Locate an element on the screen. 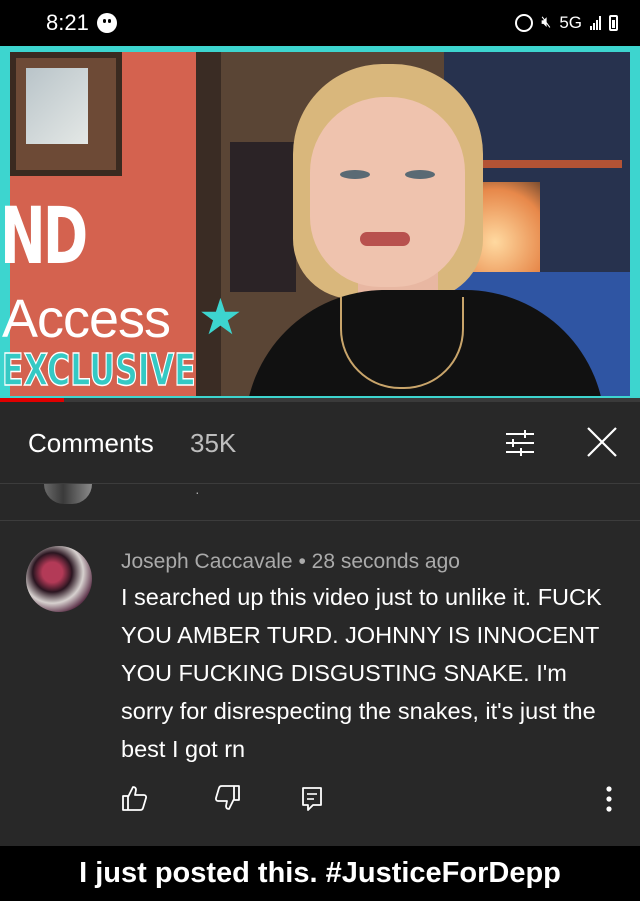  comments-count: 35K is located at coordinates (213, 443).